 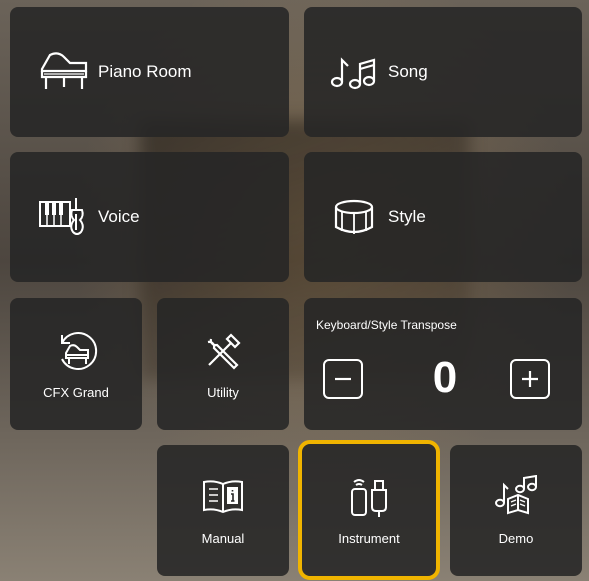 I want to click on book-info-icon, so click(x=223, y=497).